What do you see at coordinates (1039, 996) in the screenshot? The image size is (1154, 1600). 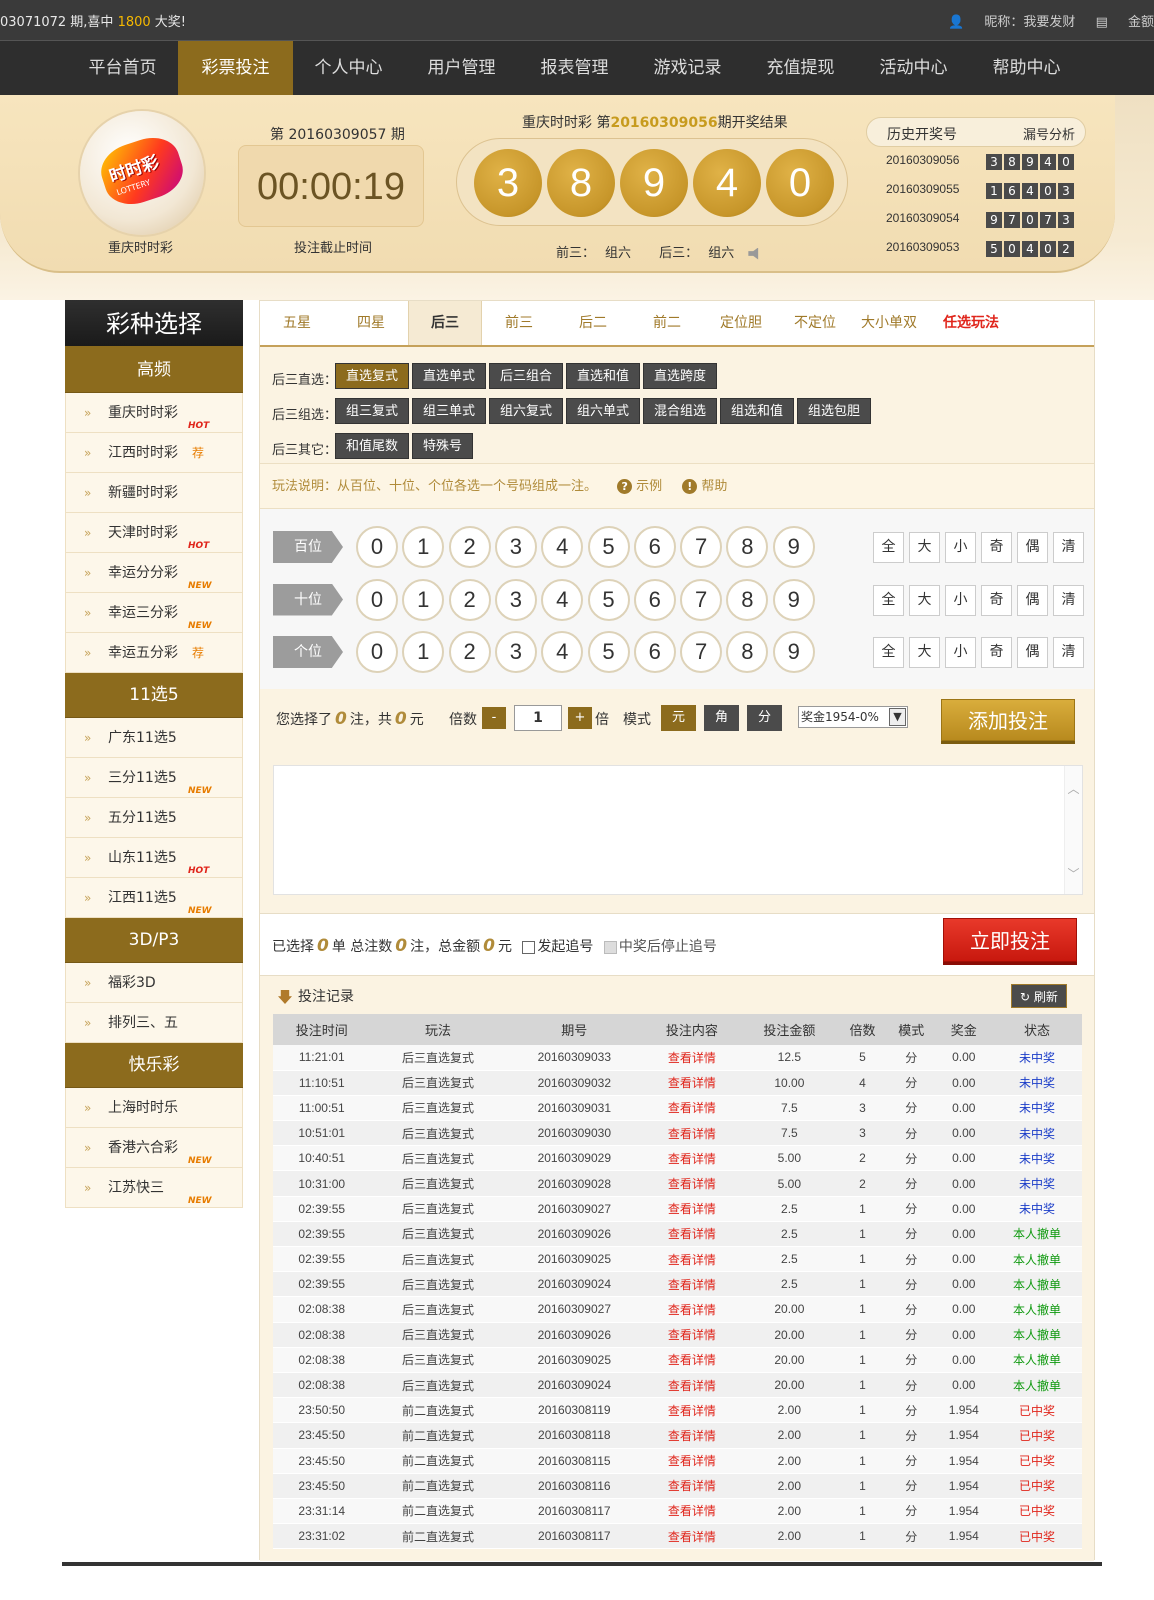 I see `refresh-button: ↻ 刷新` at bounding box center [1039, 996].